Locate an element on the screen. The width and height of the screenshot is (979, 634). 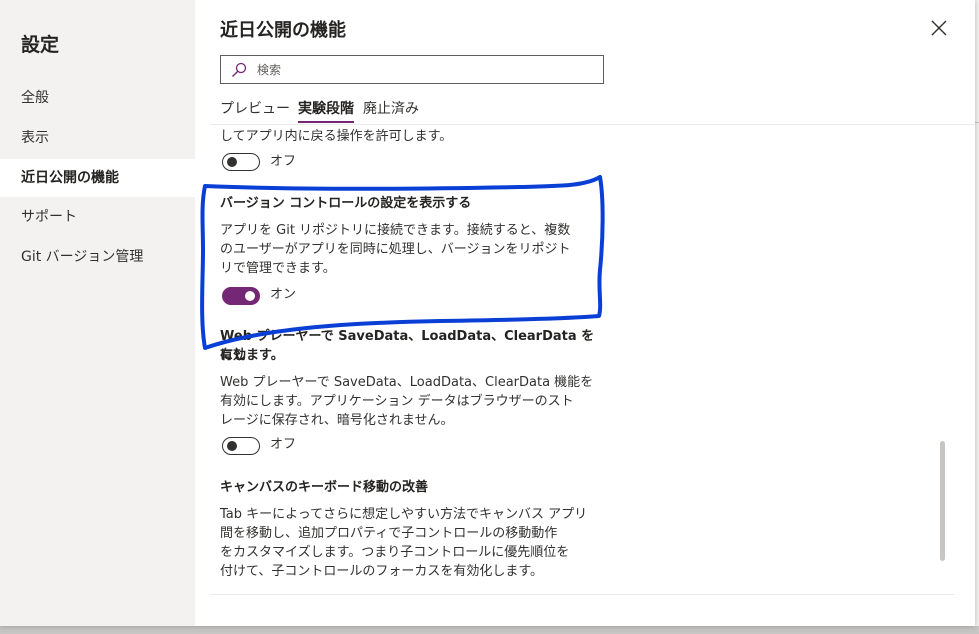
footer-divider is located at coordinates (582, 594).